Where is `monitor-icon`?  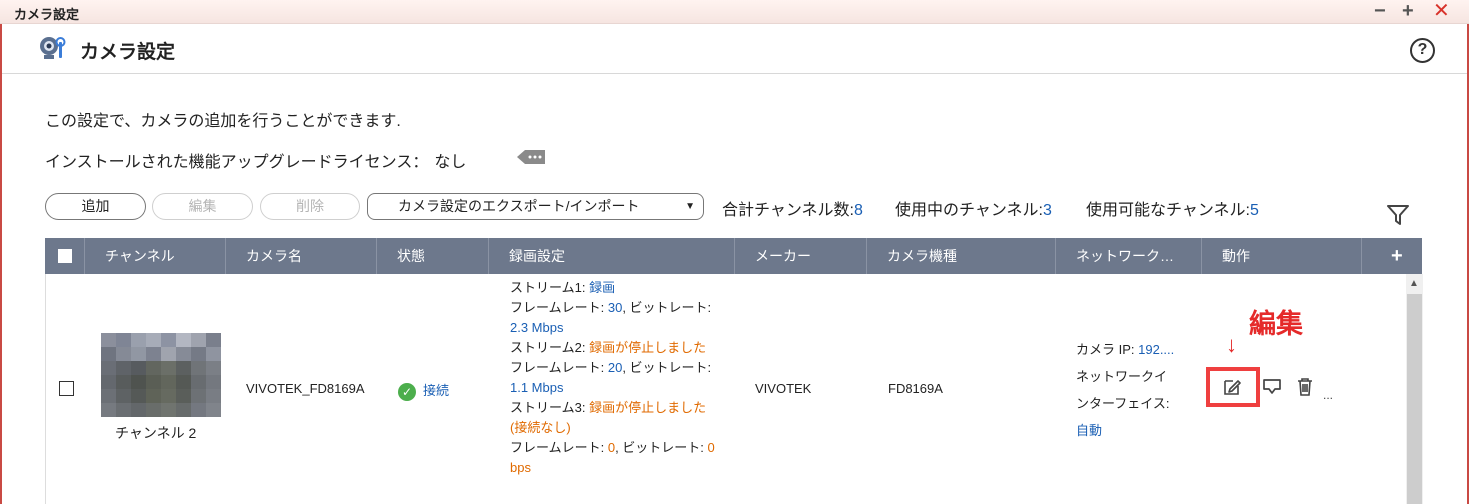 monitor-icon is located at coordinates (1272, 387).